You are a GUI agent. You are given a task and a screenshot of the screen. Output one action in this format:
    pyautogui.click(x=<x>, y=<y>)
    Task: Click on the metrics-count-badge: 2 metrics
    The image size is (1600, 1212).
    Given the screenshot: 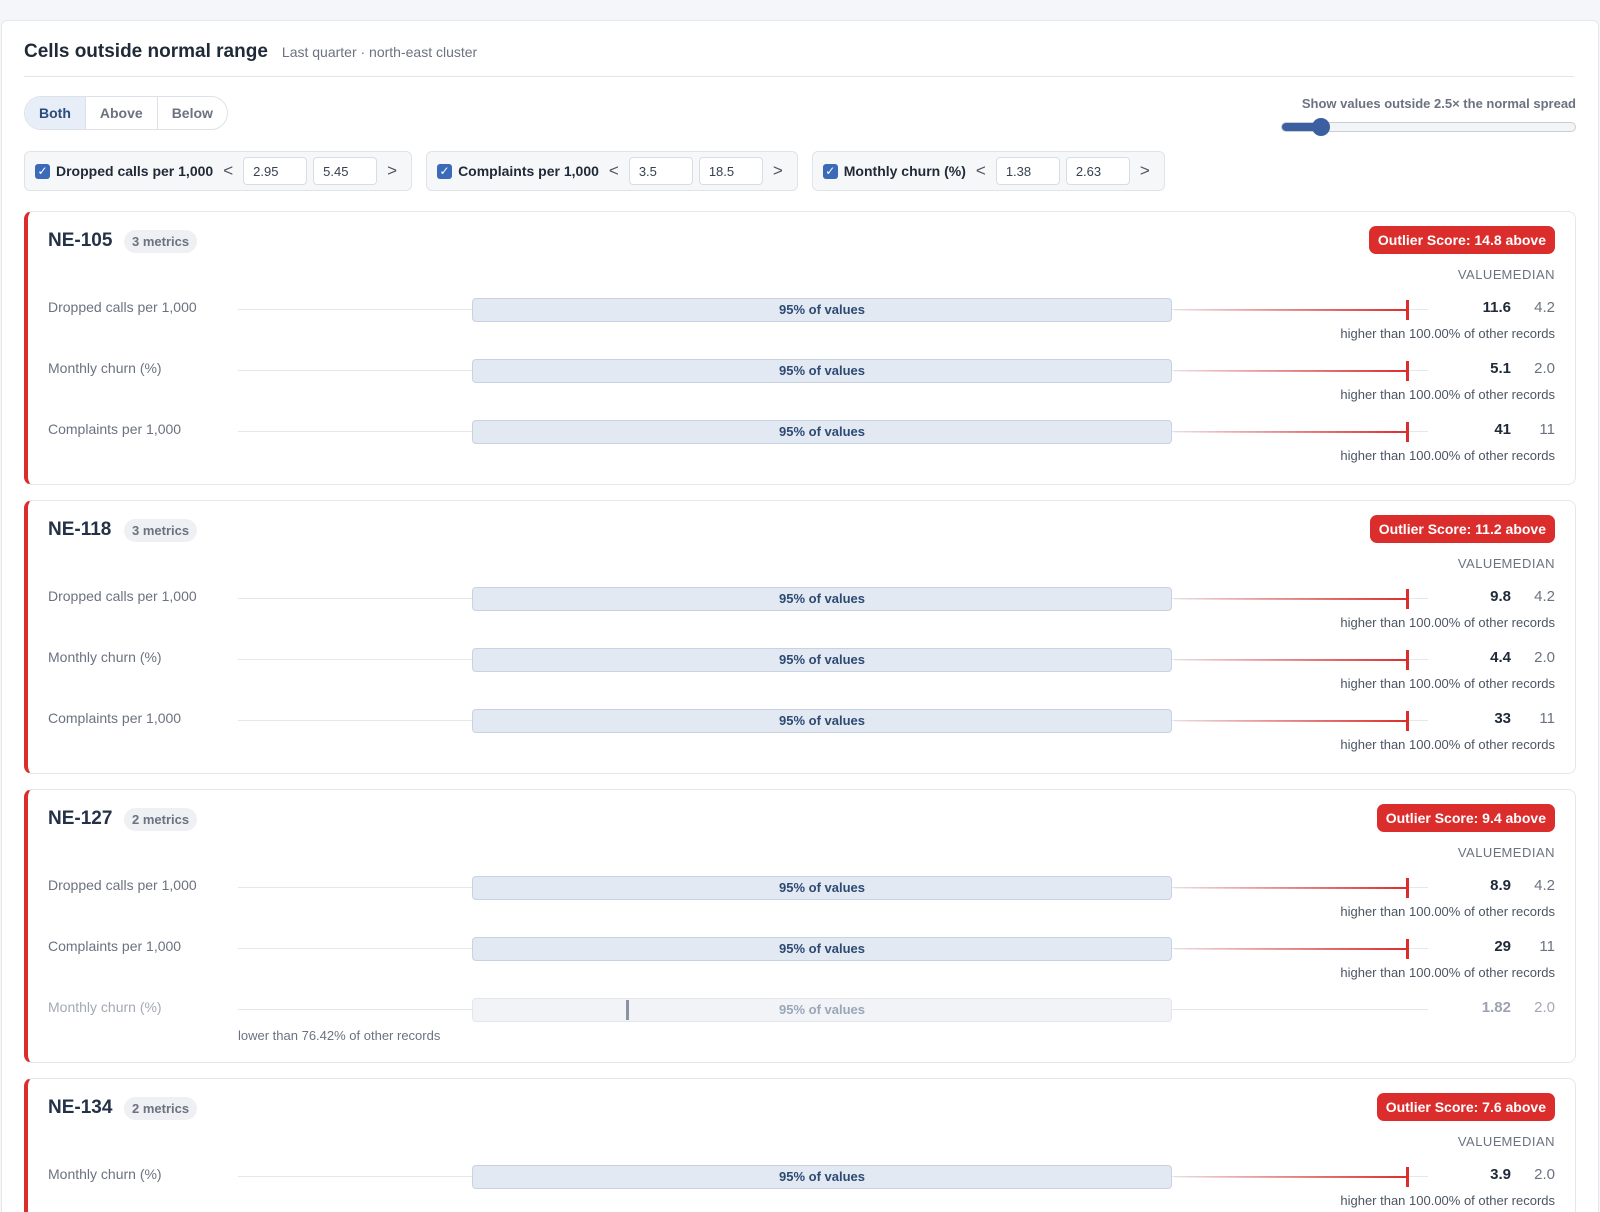 What is the action you would take?
    pyautogui.click(x=161, y=819)
    